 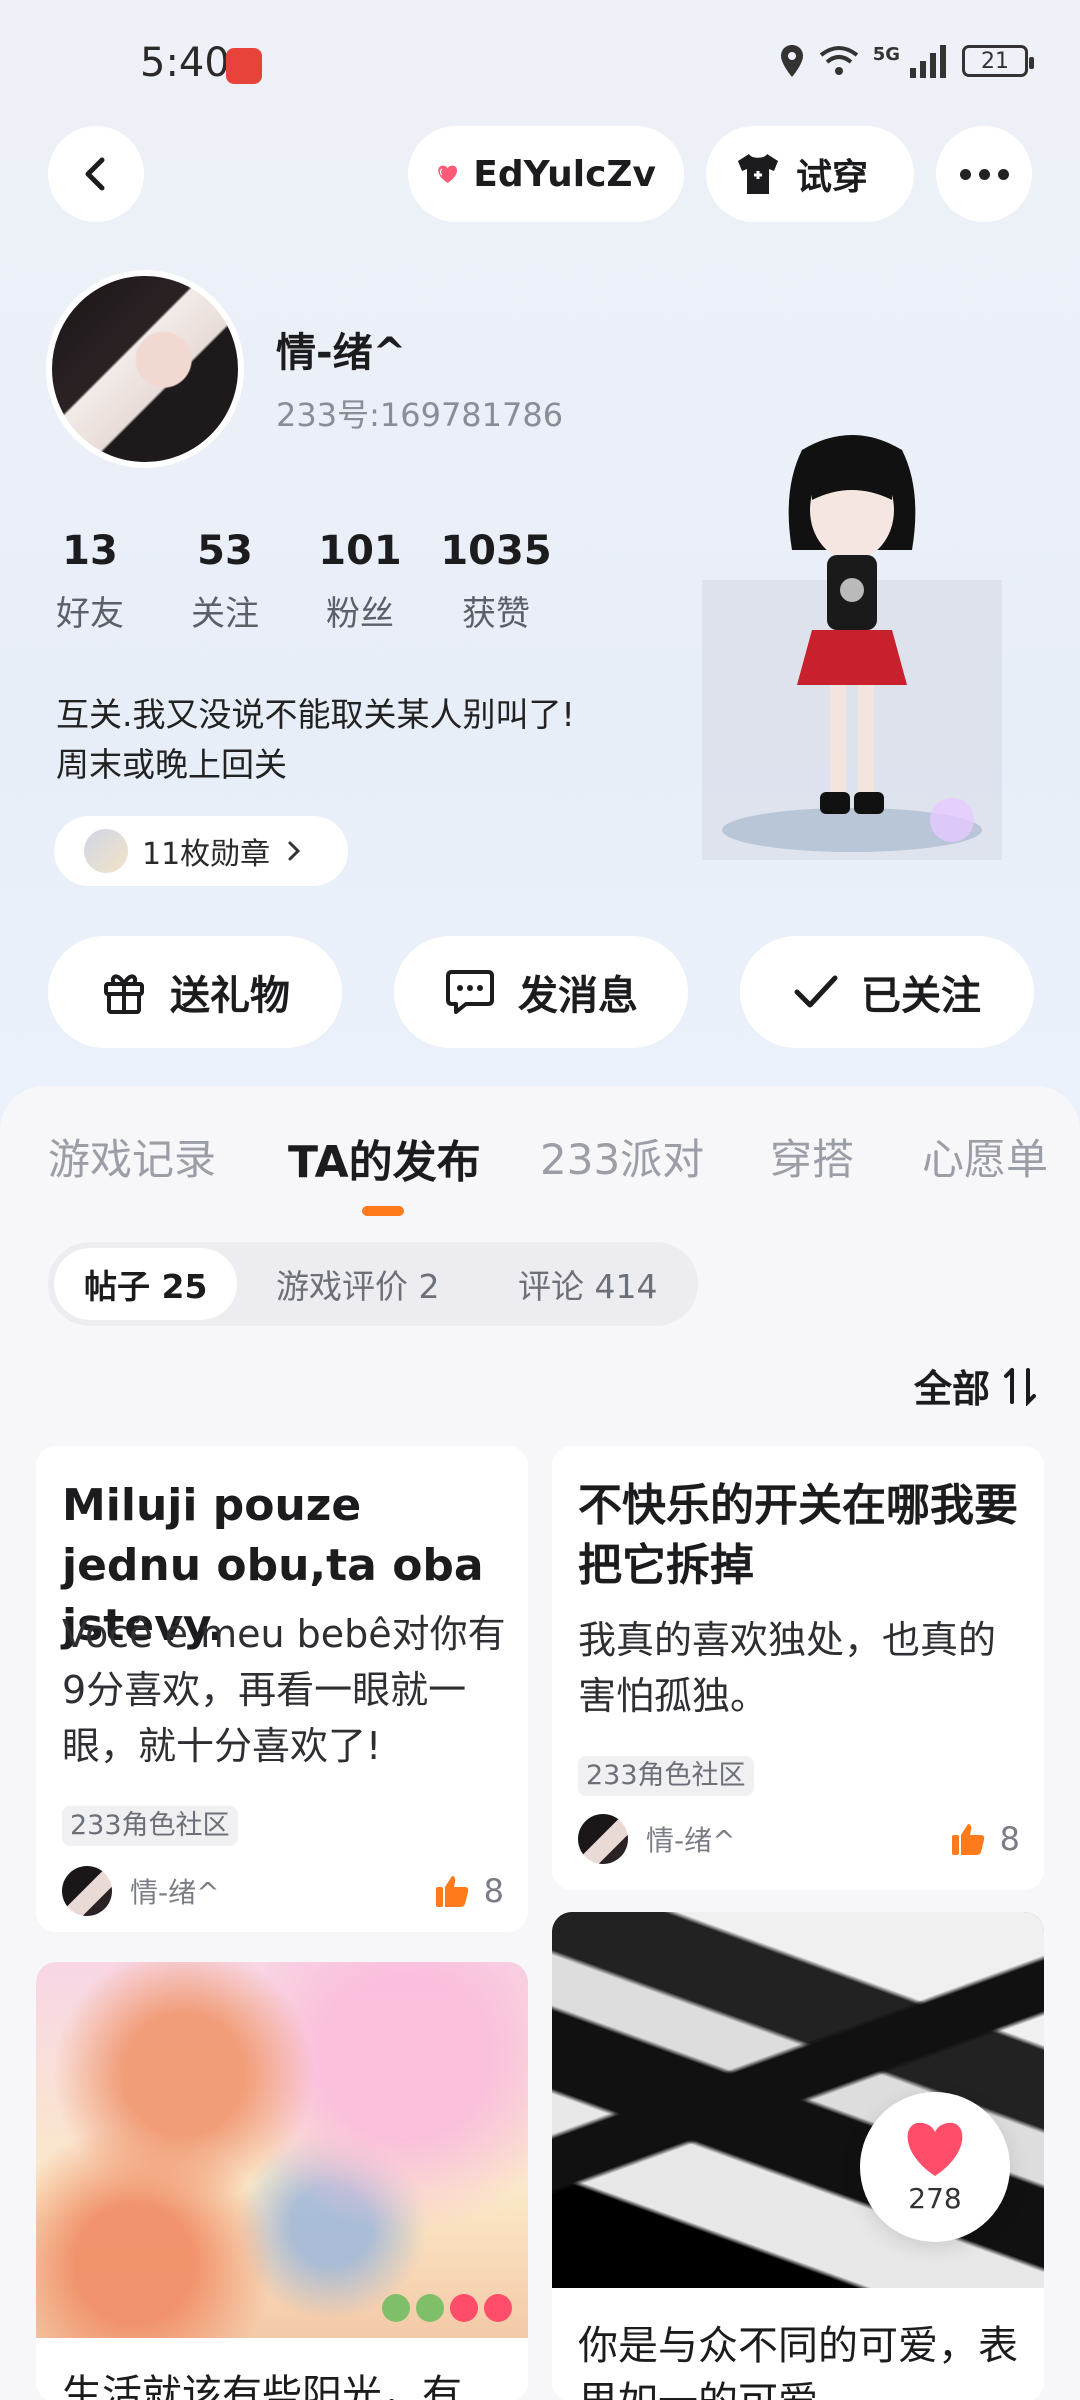 I want to click on subtab-game-reviews: 游戏评价 2, so click(x=358, y=1284).